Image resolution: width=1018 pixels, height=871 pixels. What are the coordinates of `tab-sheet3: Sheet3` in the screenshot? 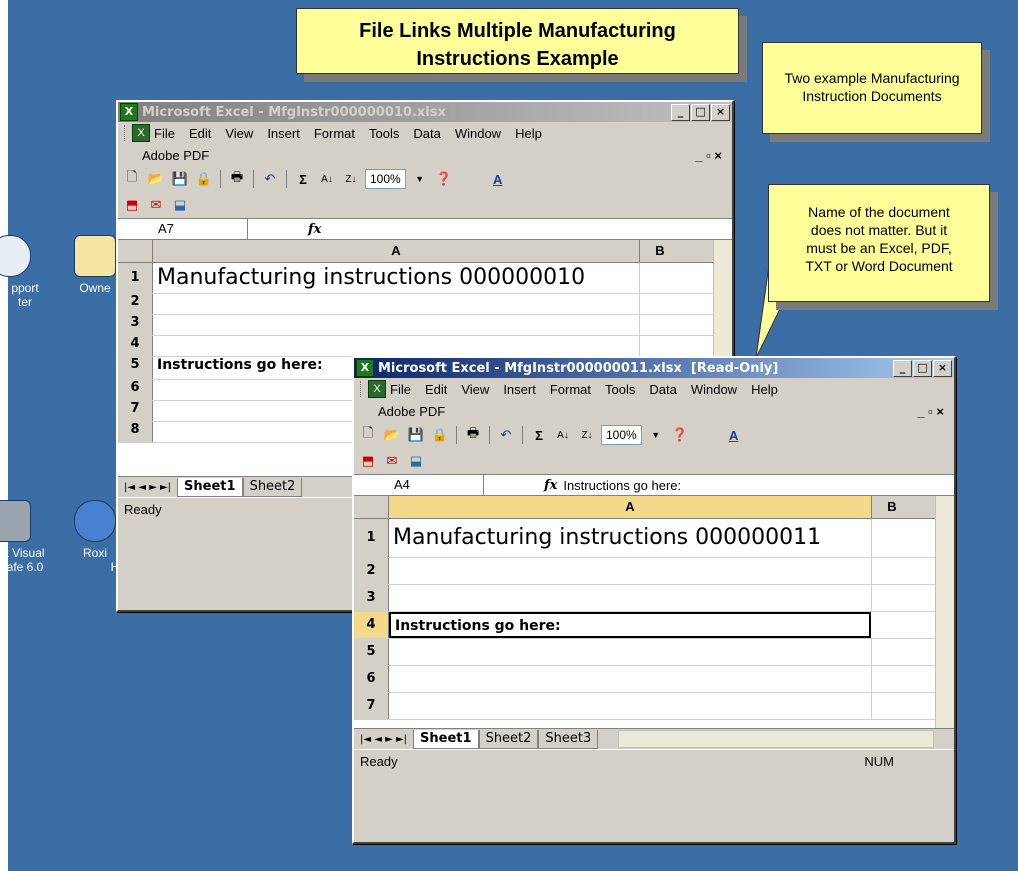 It's located at (568, 739).